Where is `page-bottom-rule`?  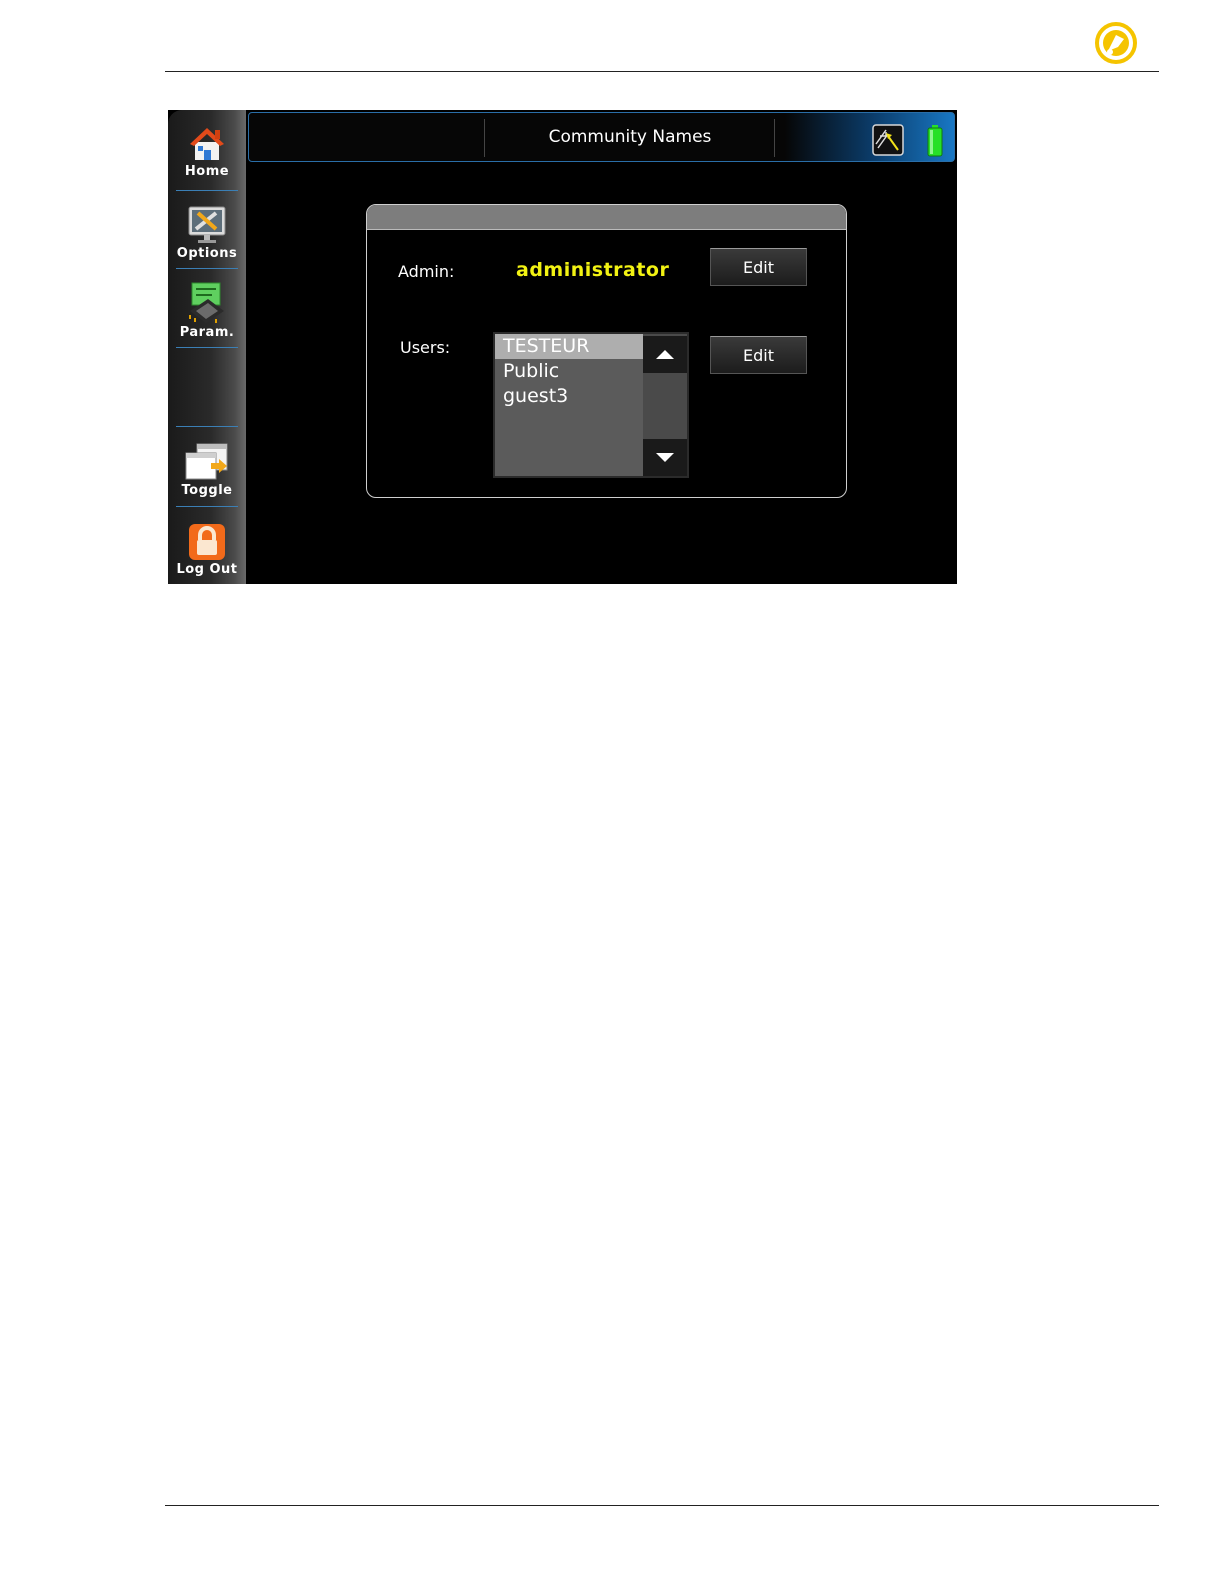 page-bottom-rule is located at coordinates (662, 1505).